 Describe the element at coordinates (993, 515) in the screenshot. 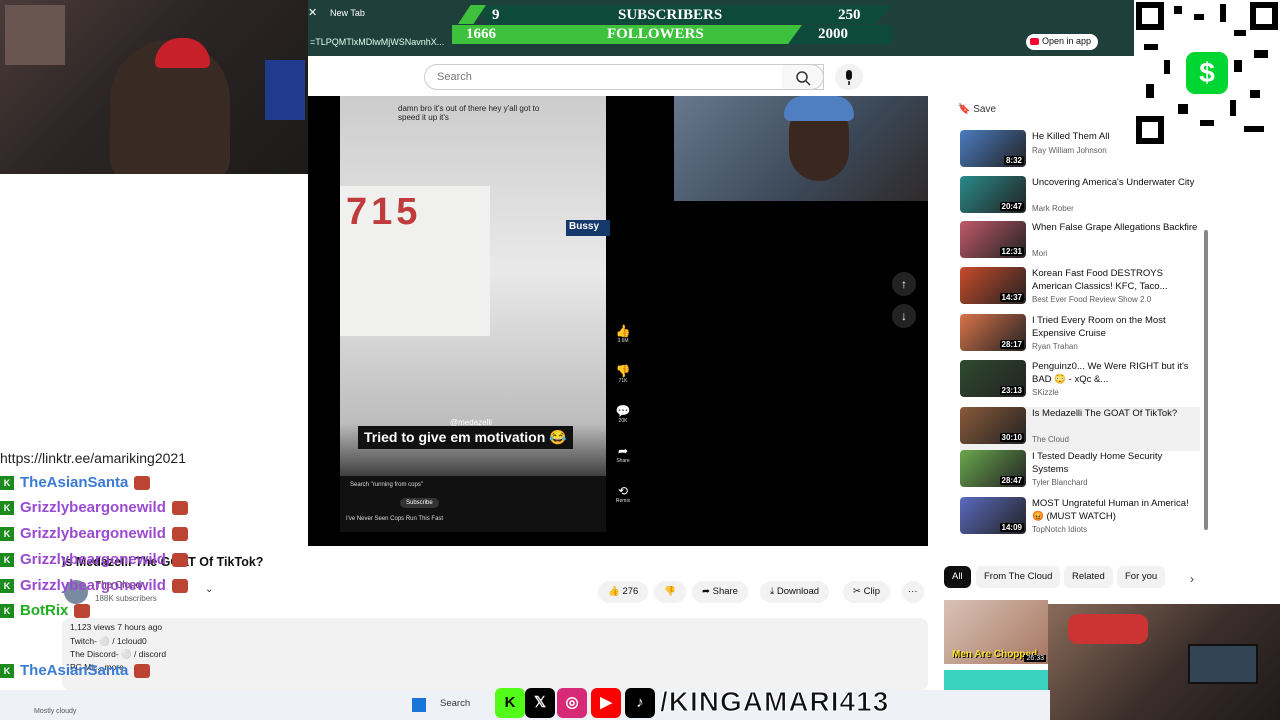

I see `recommendation-thumbnail: 14:09` at that location.